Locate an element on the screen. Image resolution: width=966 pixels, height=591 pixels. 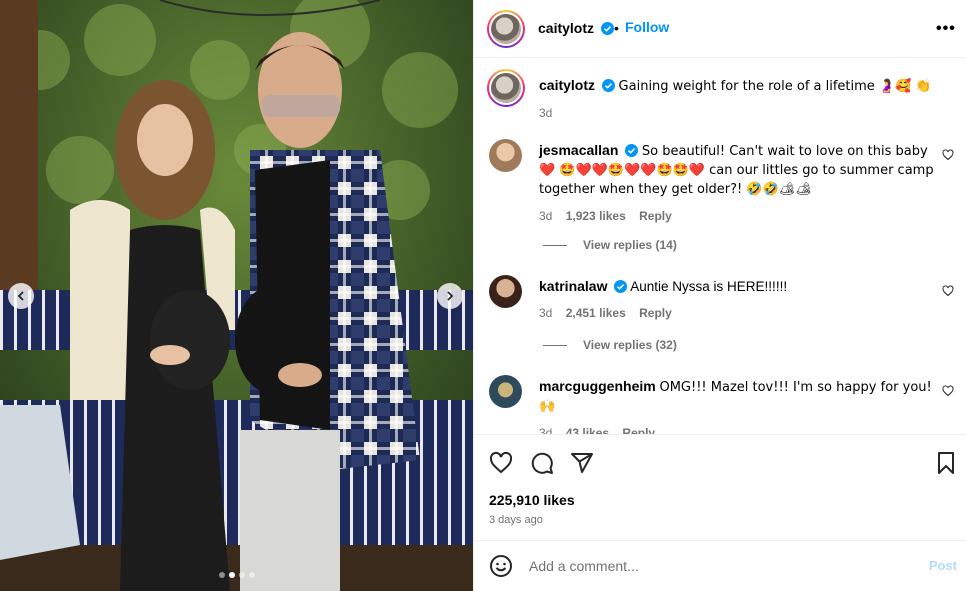
post-actions: 225,910 likes 3 days ago is located at coordinates (720, 487).